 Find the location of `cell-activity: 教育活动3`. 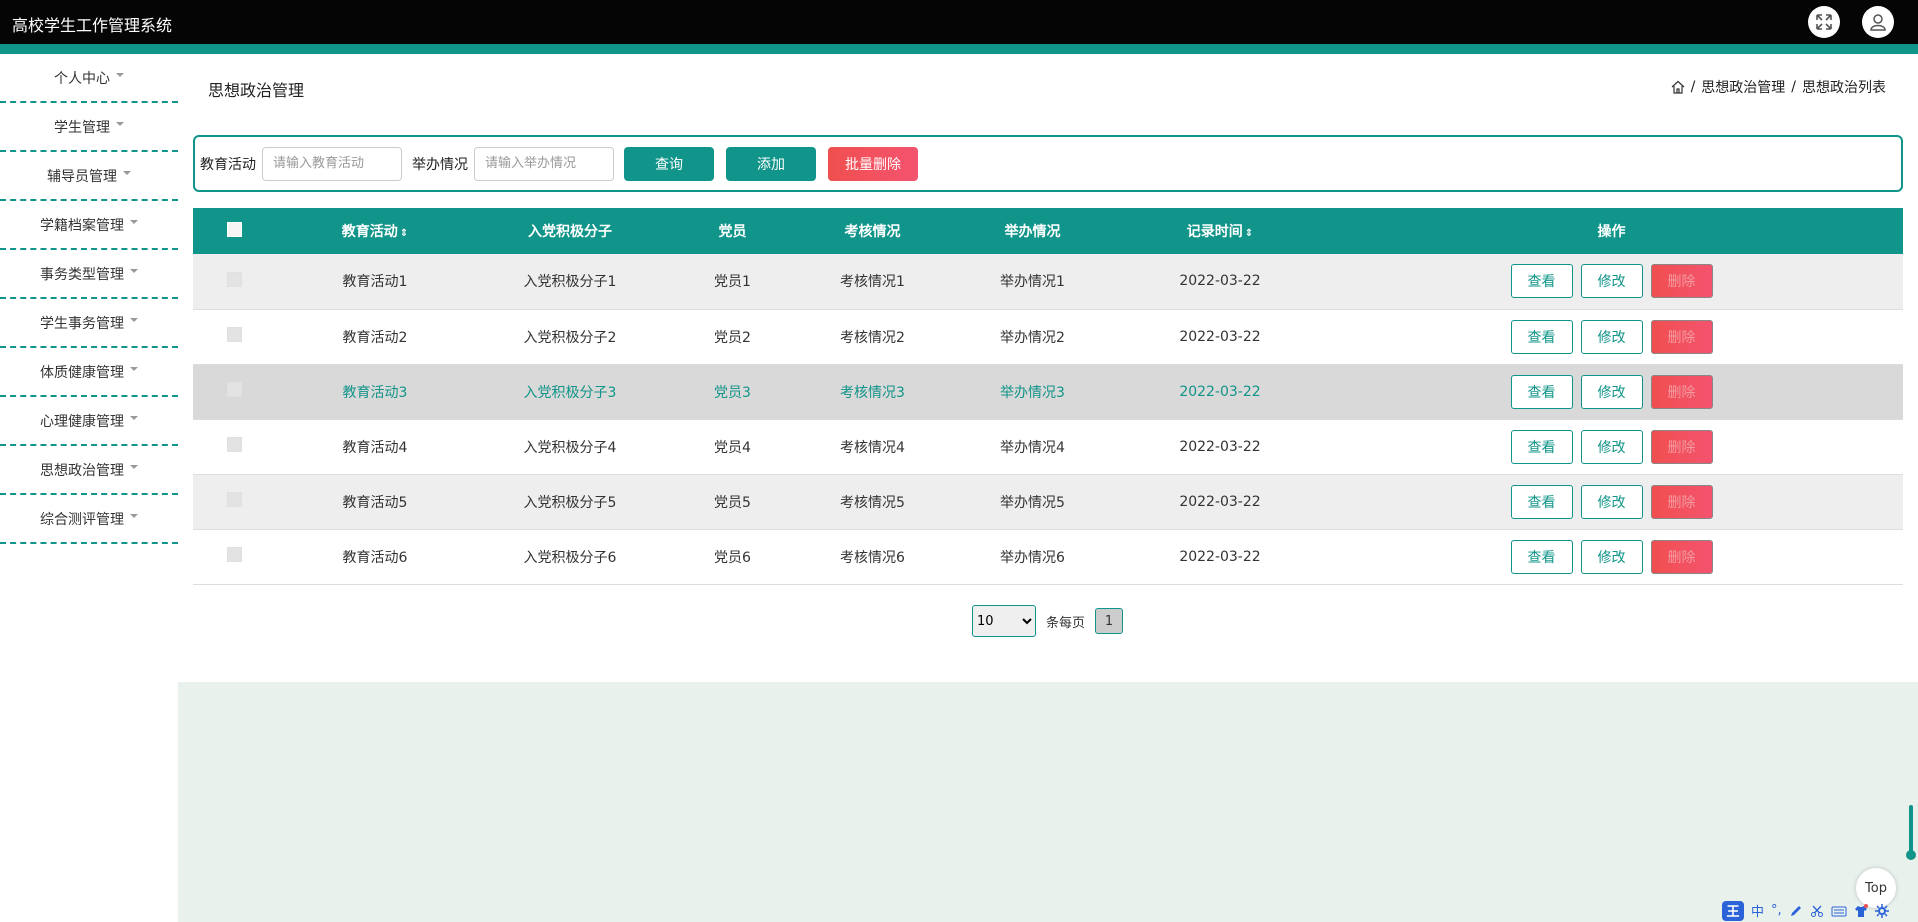

cell-activity: 教育活动3 is located at coordinates (375, 392).